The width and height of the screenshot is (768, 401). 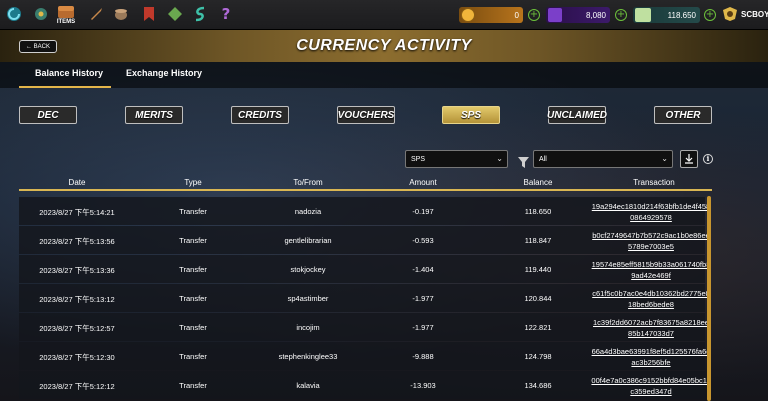 I want to click on gear-burst-icon, so click(x=41, y=14).